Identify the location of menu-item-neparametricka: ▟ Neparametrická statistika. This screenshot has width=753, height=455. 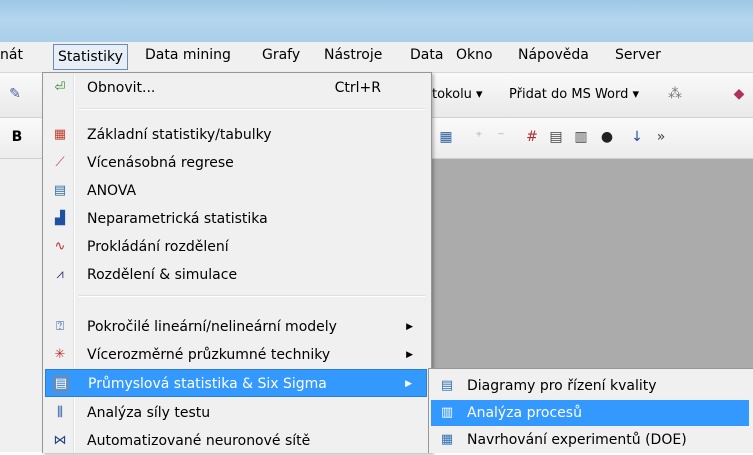
(236, 219).